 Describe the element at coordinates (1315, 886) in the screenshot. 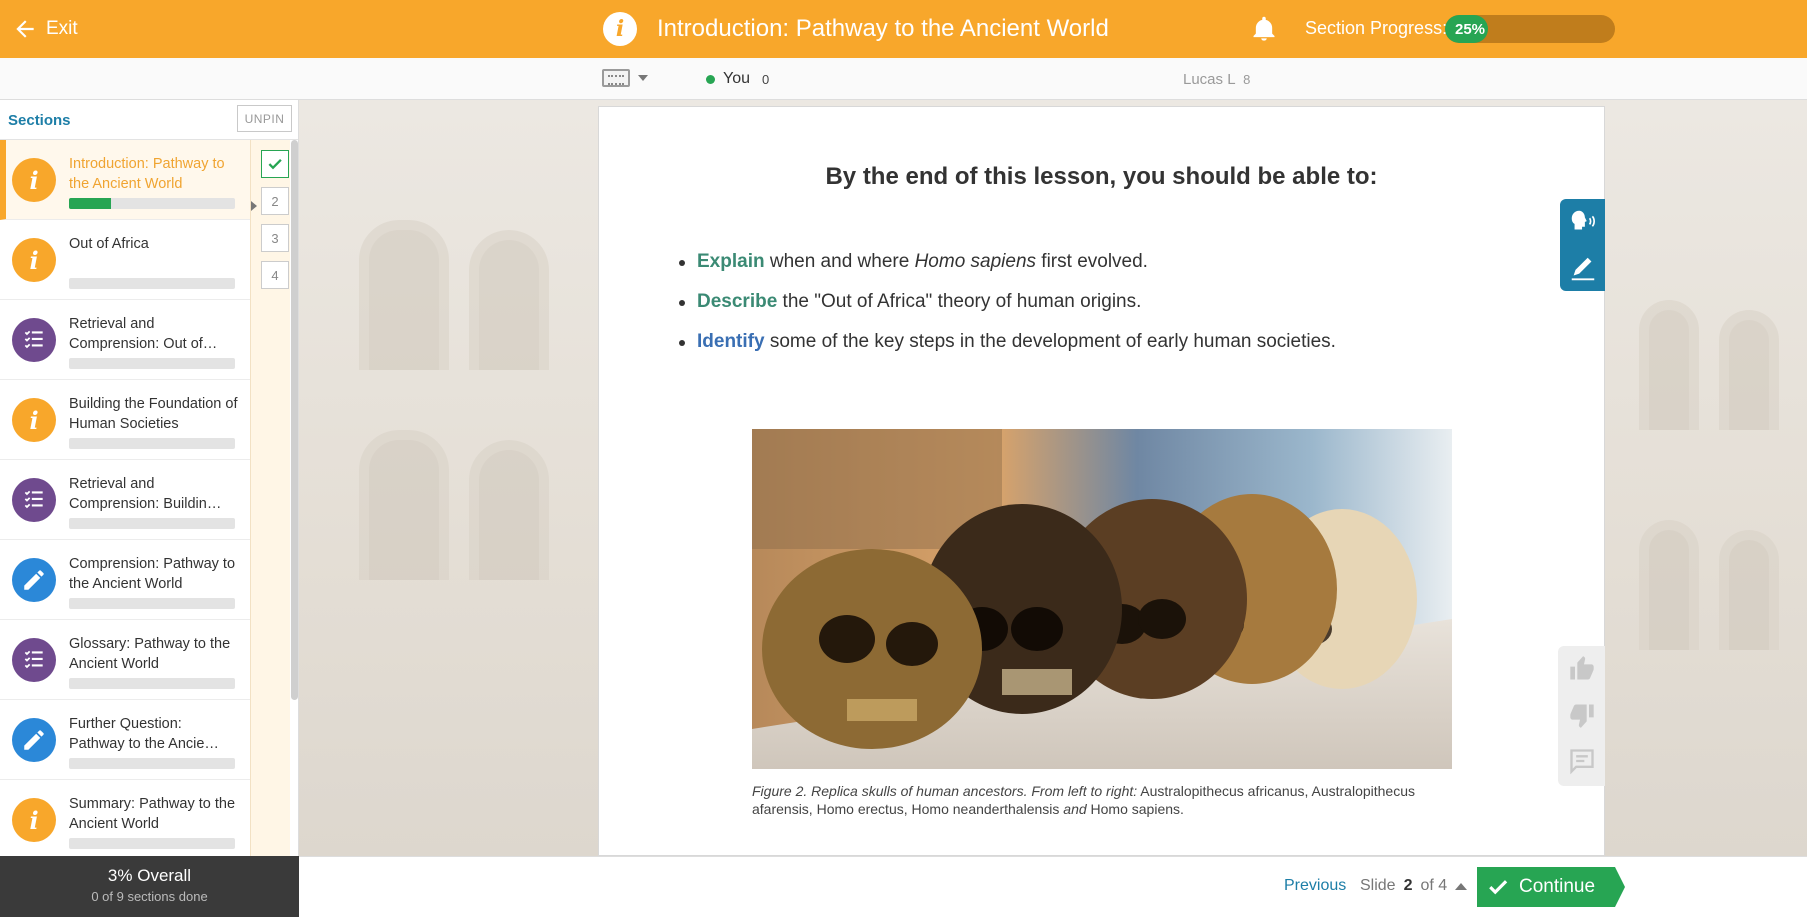

I see `previous-button: Previous` at that location.